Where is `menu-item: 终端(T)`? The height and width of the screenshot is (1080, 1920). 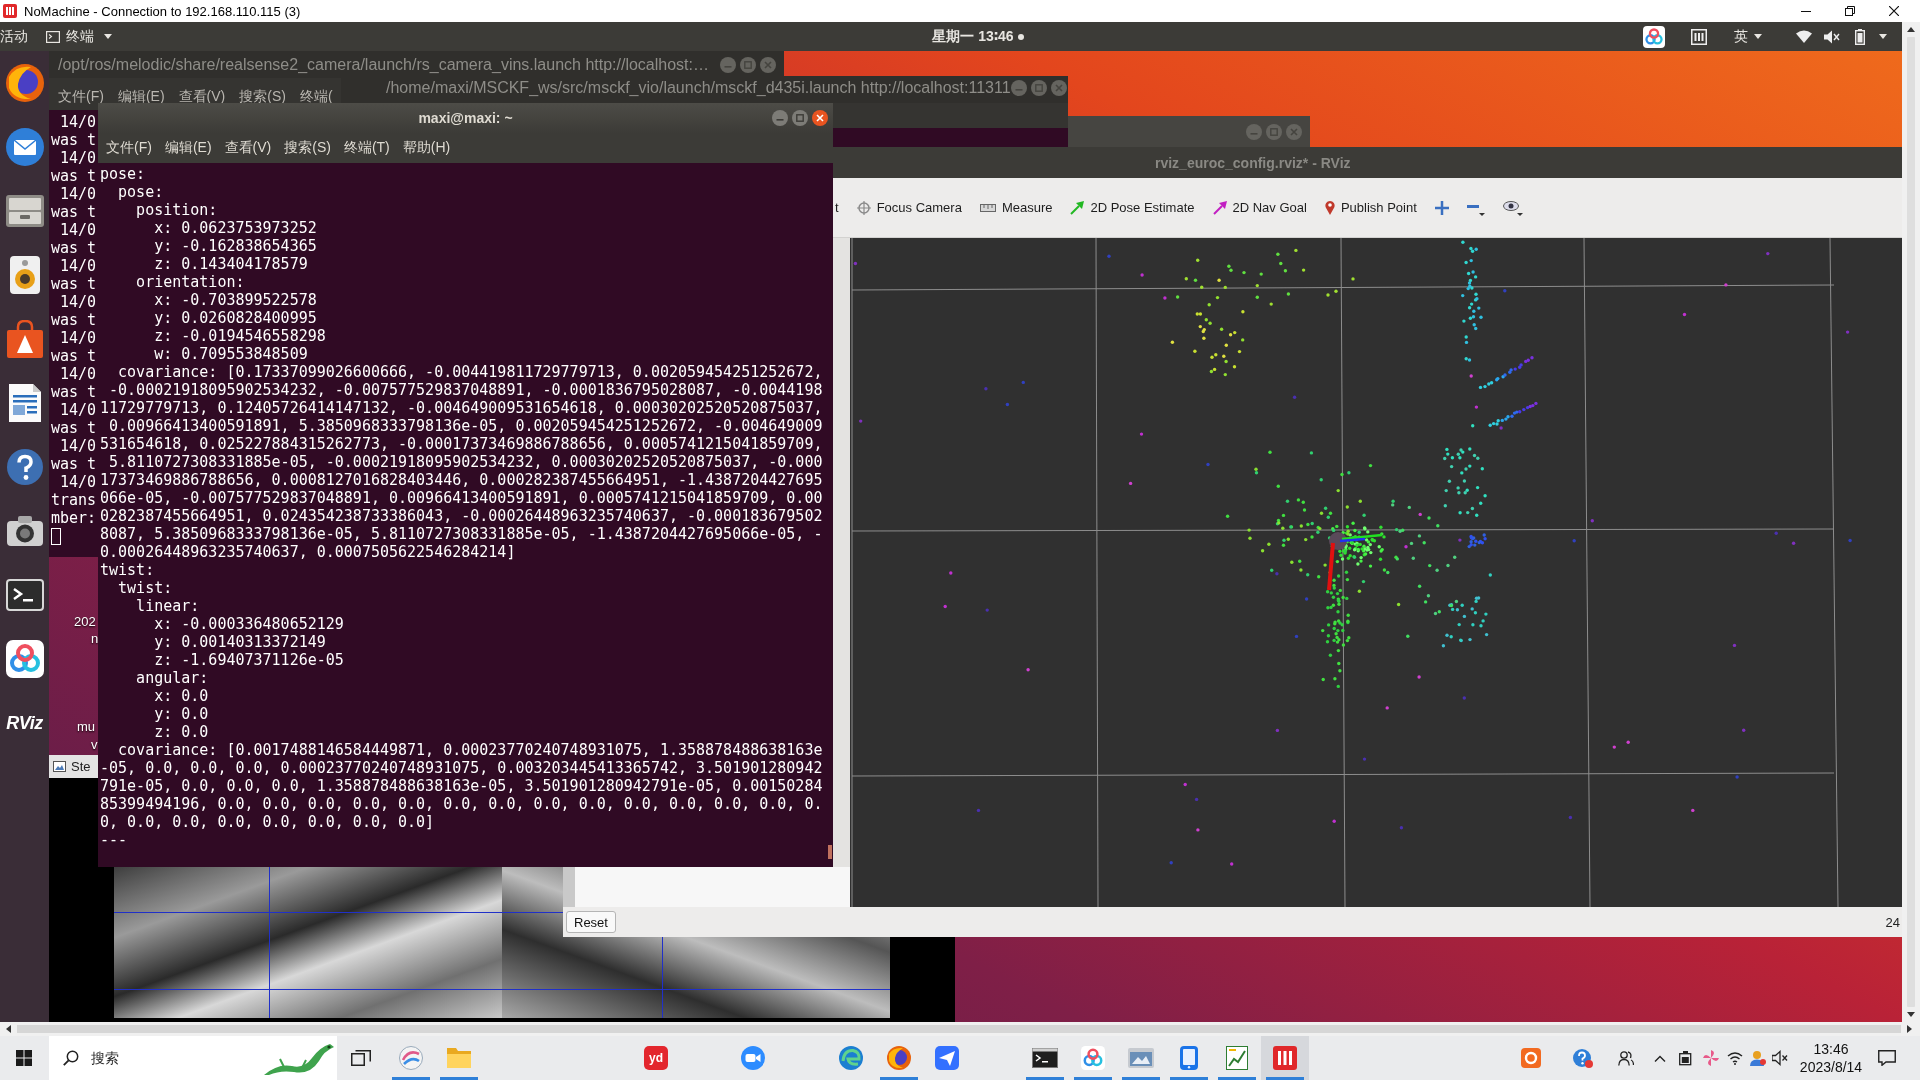 menu-item: 终端(T) is located at coordinates (366, 148).